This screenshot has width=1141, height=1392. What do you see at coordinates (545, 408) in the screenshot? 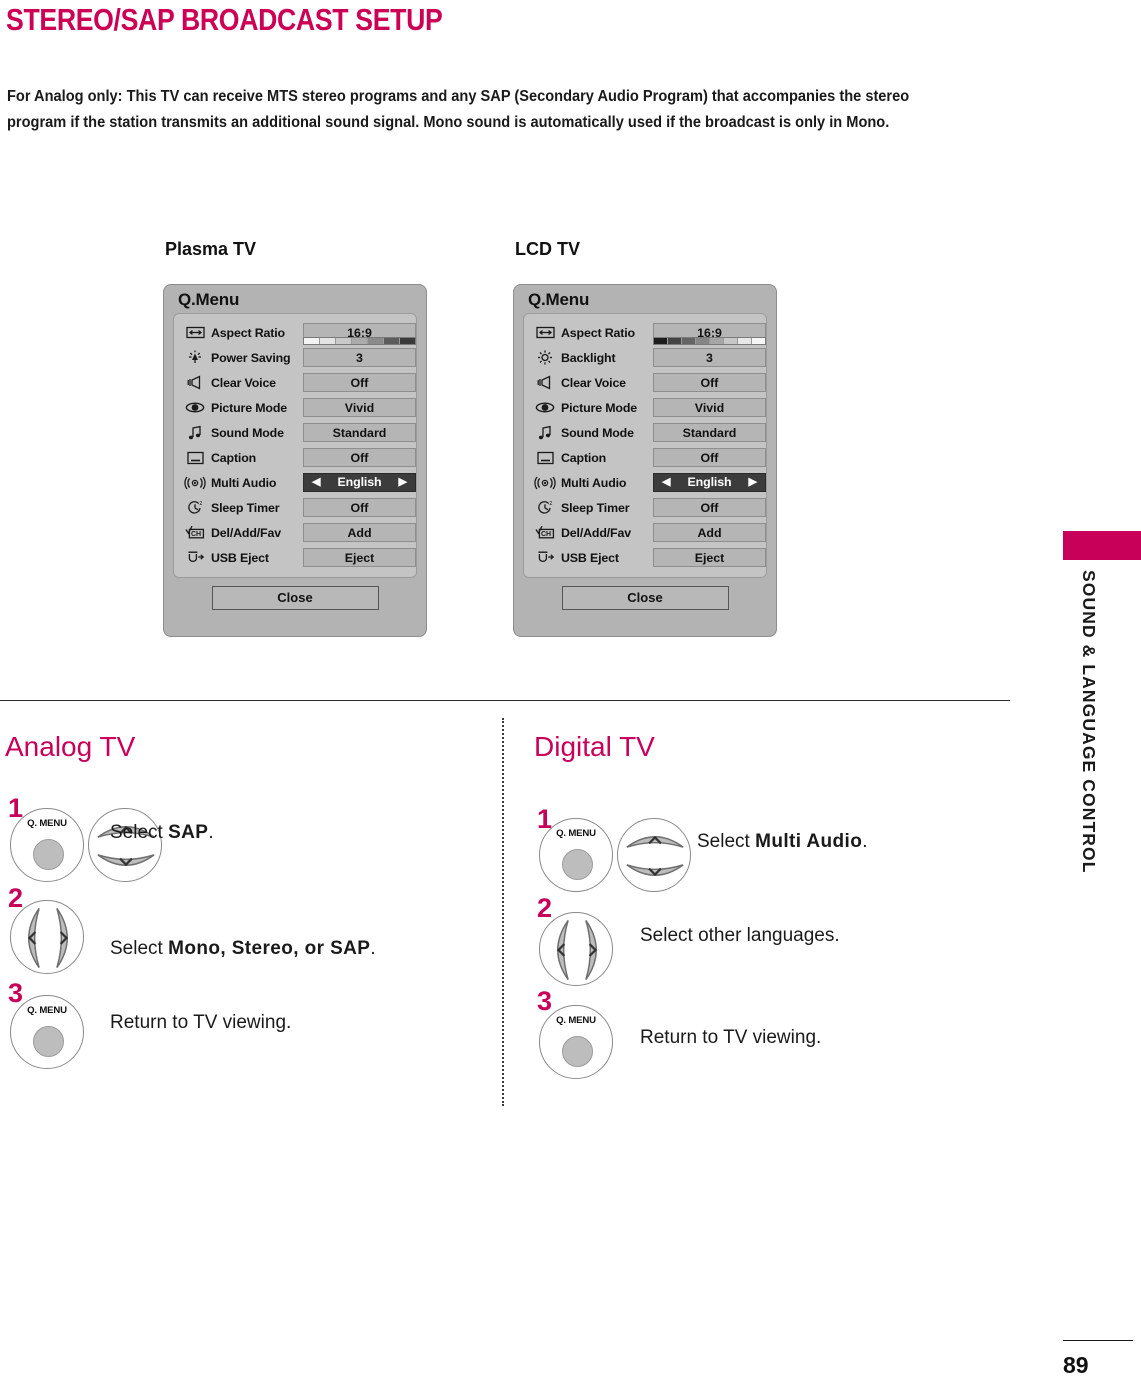
I see `picture-mode-icon` at bounding box center [545, 408].